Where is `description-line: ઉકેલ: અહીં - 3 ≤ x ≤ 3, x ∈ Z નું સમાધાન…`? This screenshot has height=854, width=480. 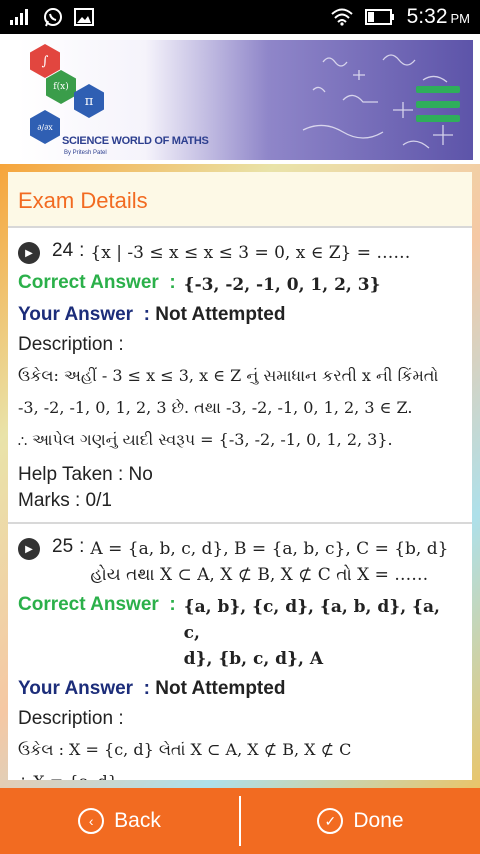
description-line: ઉકેલ: અહીં - 3 ≤ x ≤ 3, x ∈ Z નું સમાધાન… is located at coordinates (228, 375).